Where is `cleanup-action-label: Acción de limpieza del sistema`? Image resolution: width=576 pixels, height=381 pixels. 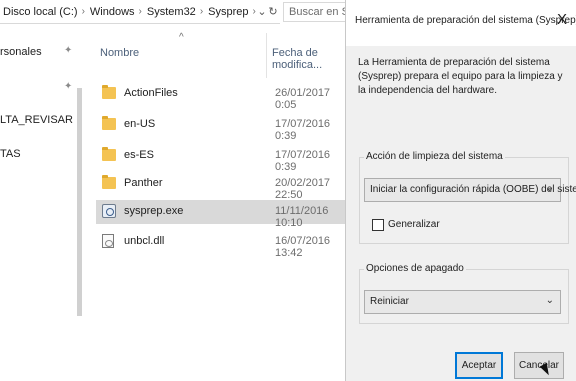 cleanup-action-label: Acción de limpieza del sistema is located at coordinates (434, 156).